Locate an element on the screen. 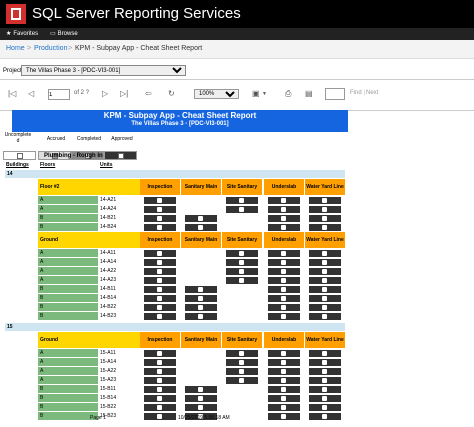 This screenshot has height=427, width=474. breadcrumb-production: Production is located at coordinates (50, 48).